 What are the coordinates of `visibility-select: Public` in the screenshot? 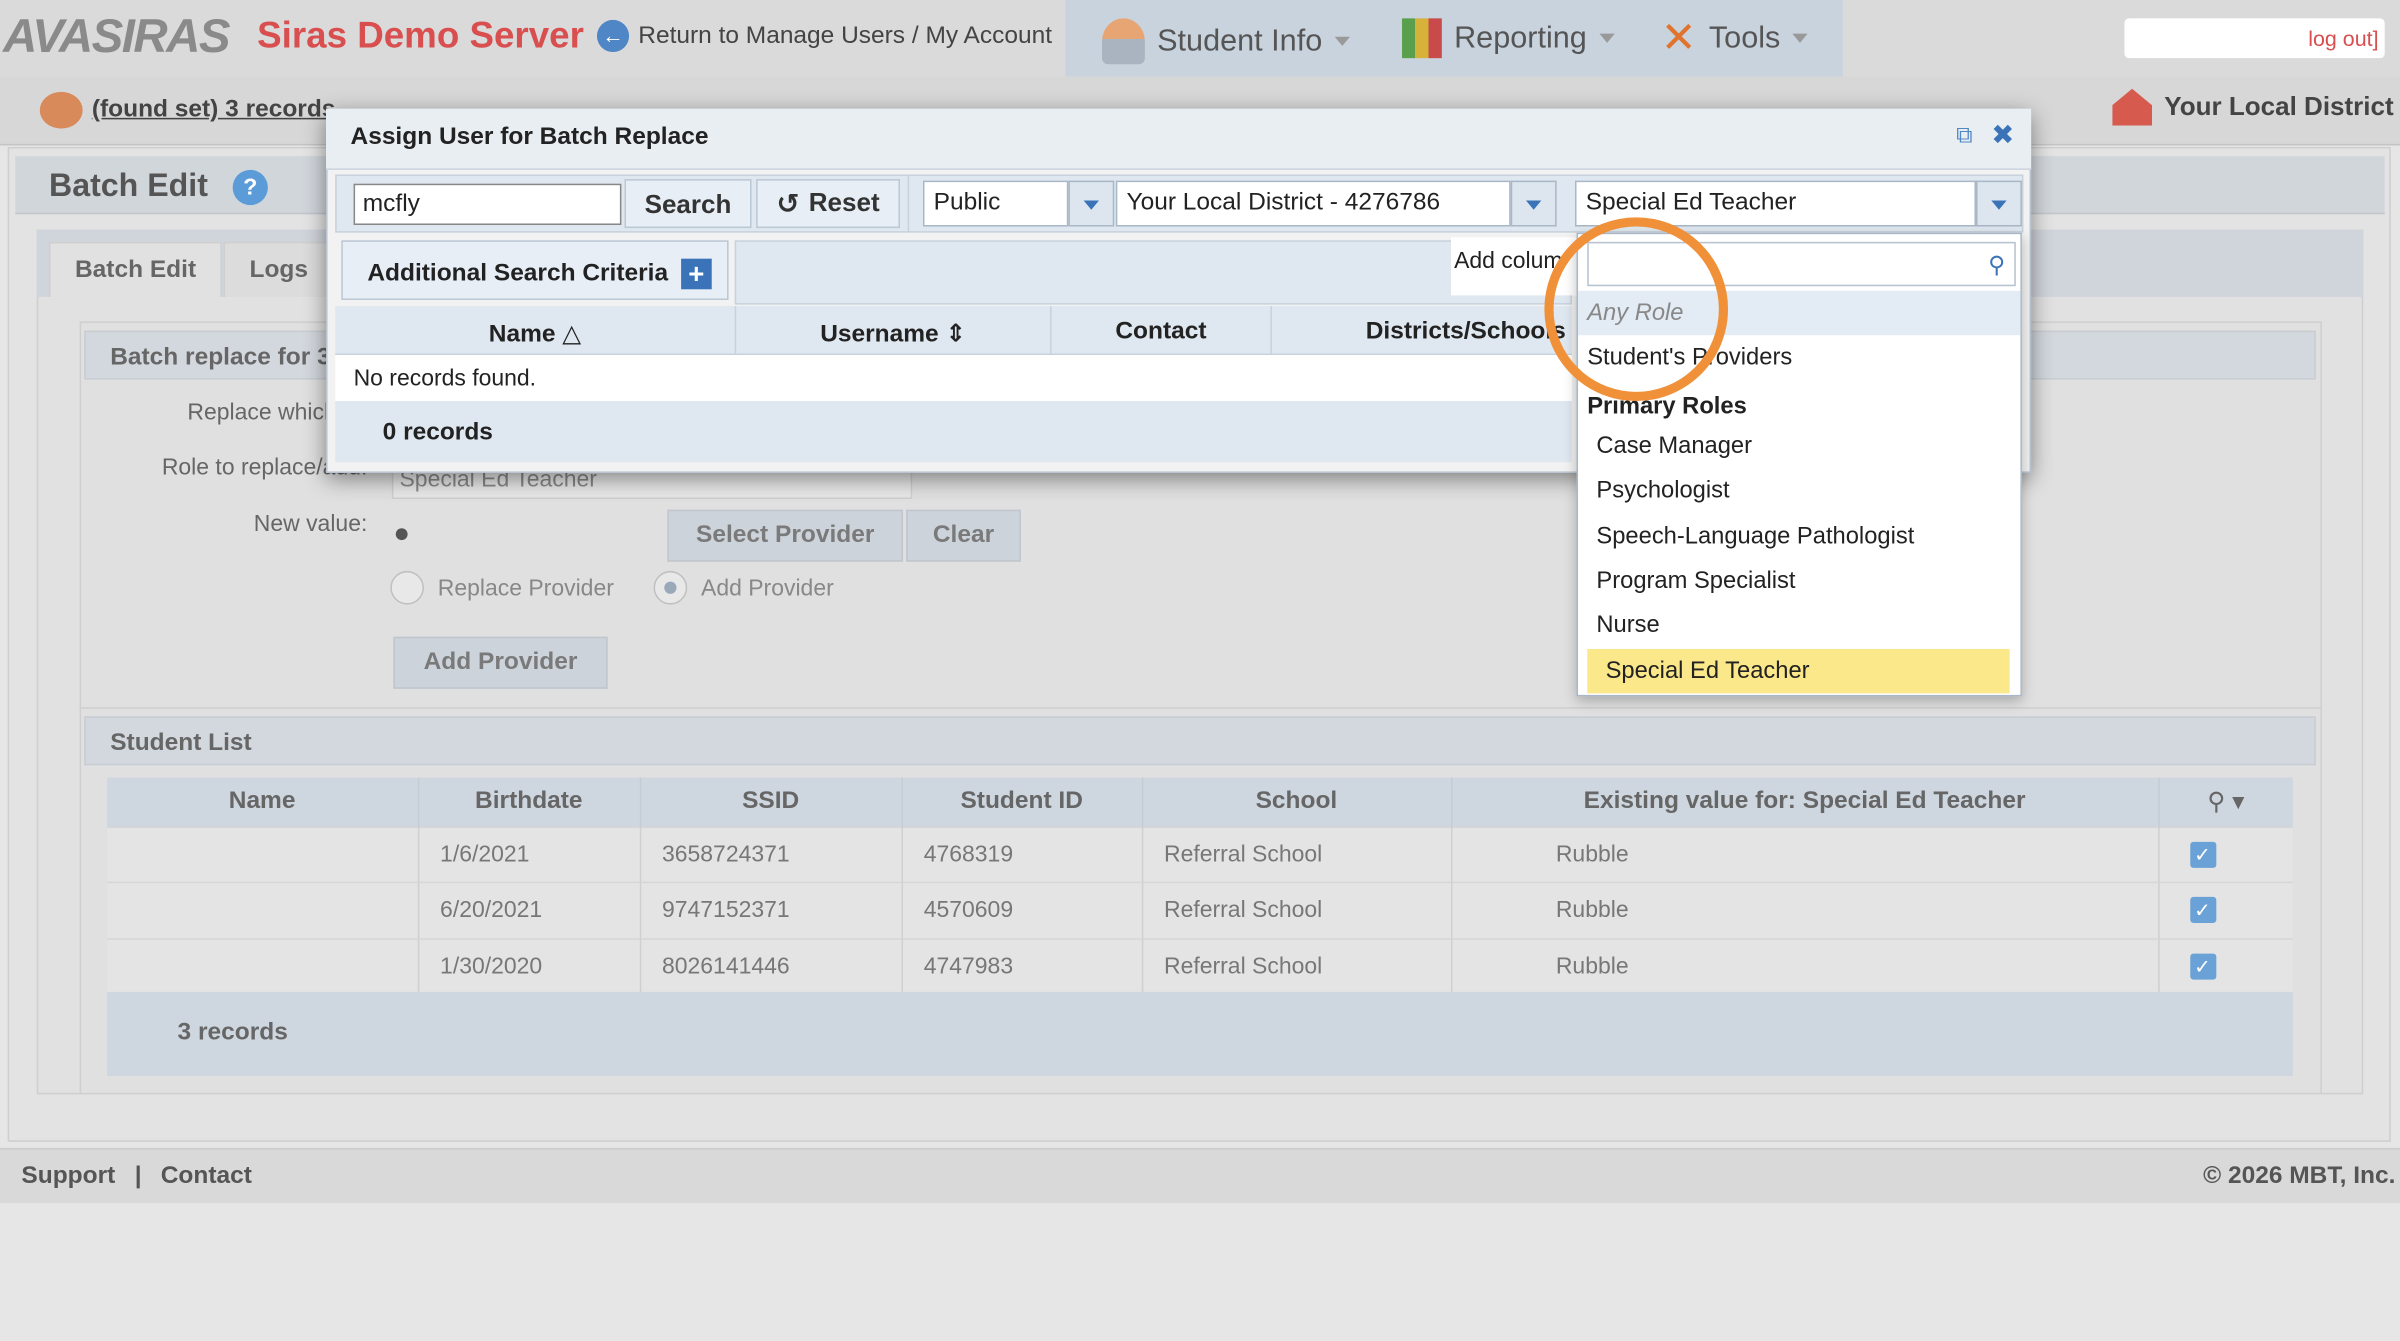 It's located at (995, 203).